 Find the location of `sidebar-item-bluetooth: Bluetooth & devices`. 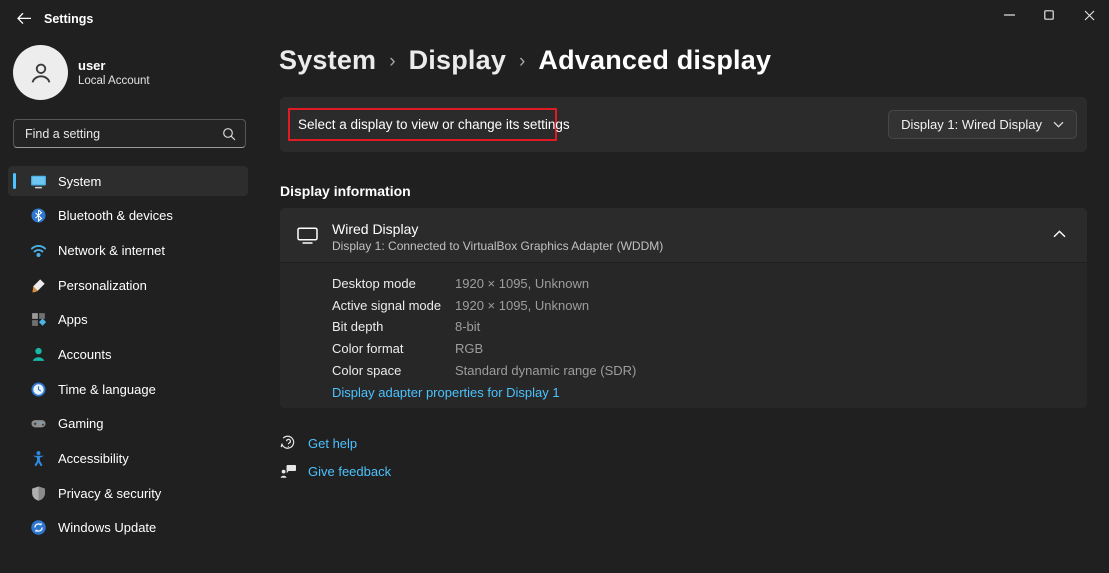

sidebar-item-bluetooth: Bluetooth & devices is located at coordinates (128, 216).